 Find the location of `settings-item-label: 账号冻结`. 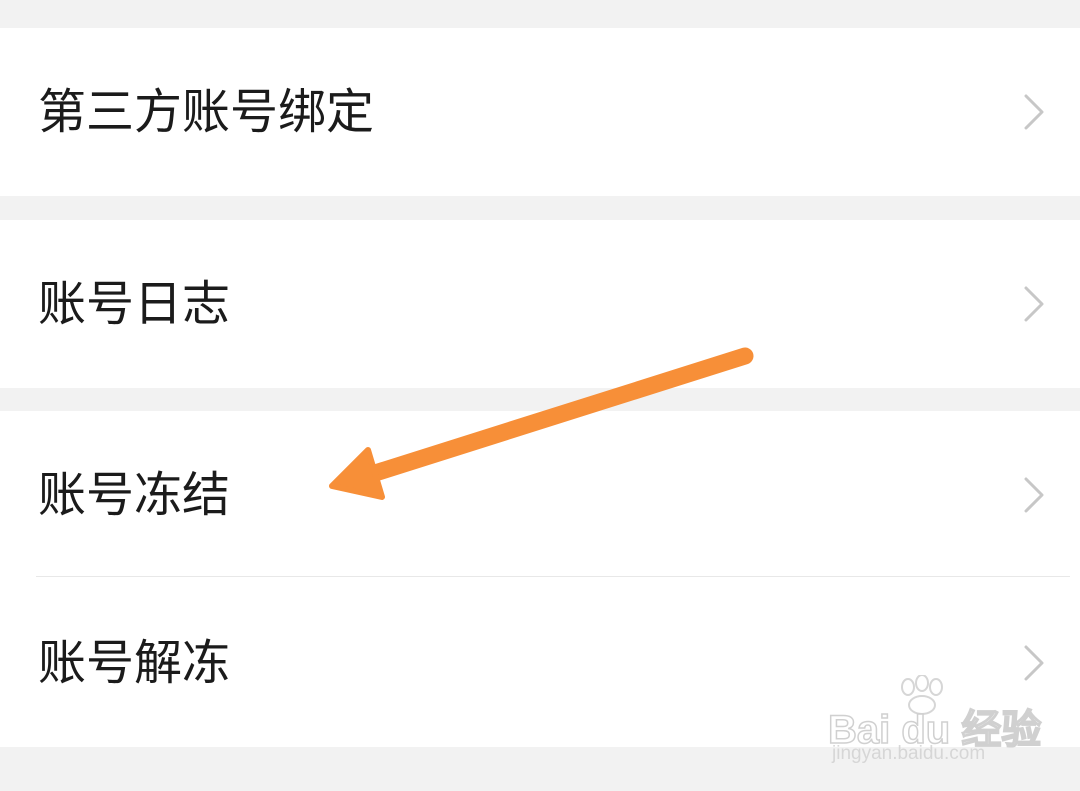

settings-item-label: 账号冻结 is located at coordinates (134, 495).